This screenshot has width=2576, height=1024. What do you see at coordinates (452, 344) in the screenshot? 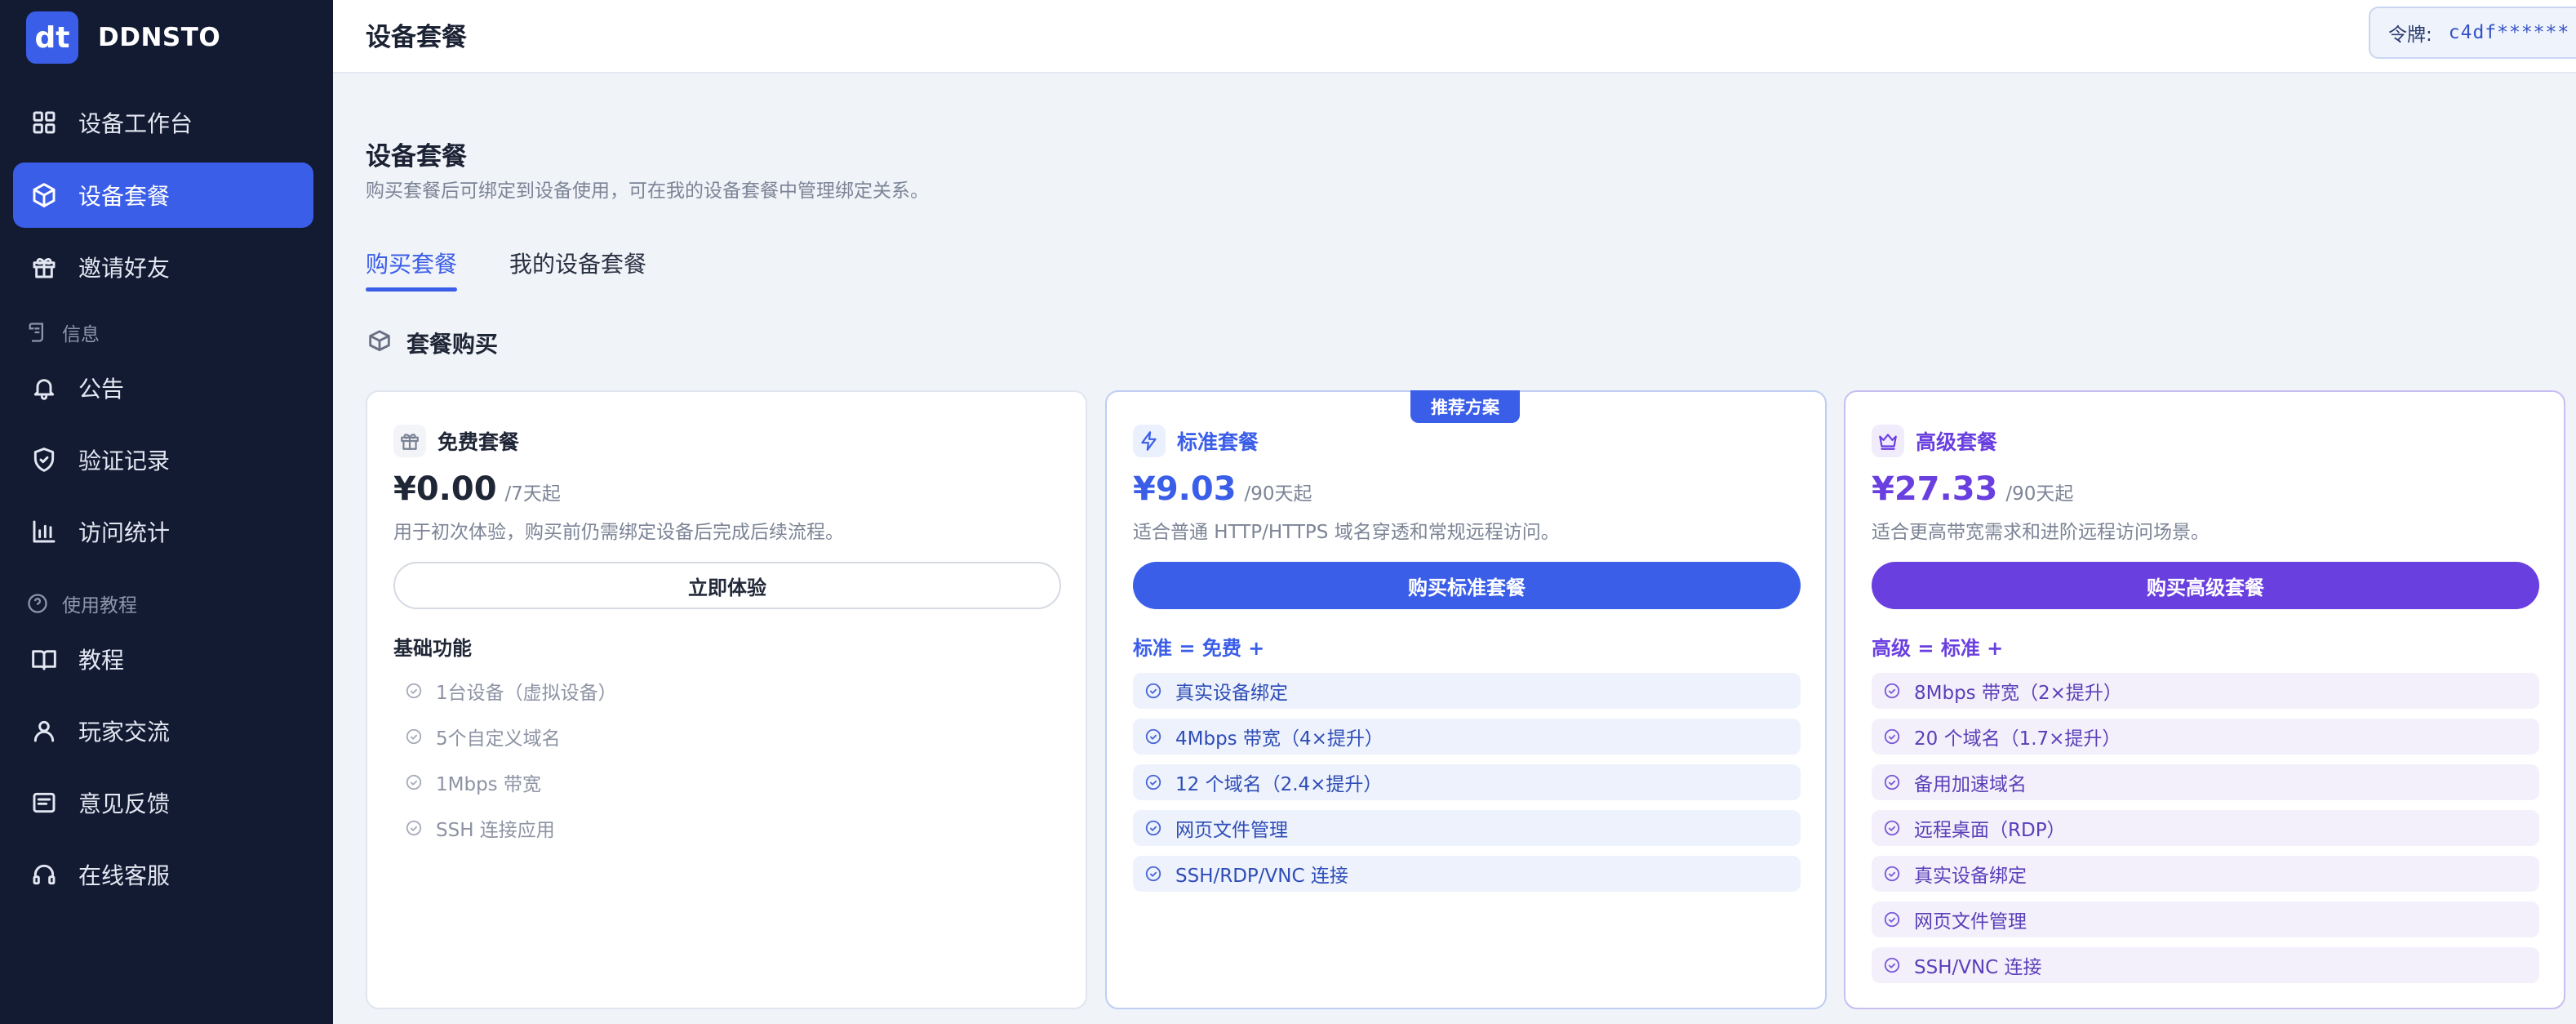
I see `section-title-label: 套餐购买` at bounding box center [452, 344].